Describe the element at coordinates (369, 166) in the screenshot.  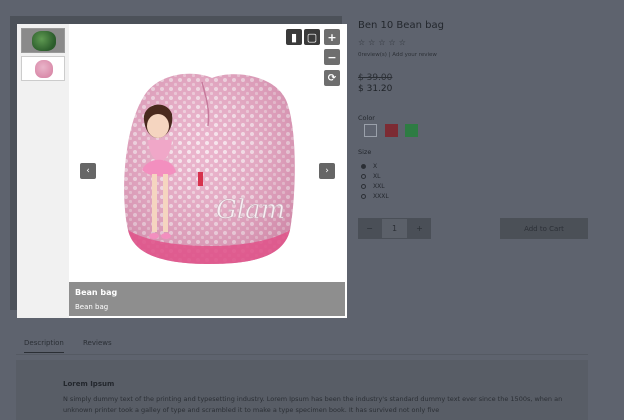
I see `size-option-x: X` at that location.